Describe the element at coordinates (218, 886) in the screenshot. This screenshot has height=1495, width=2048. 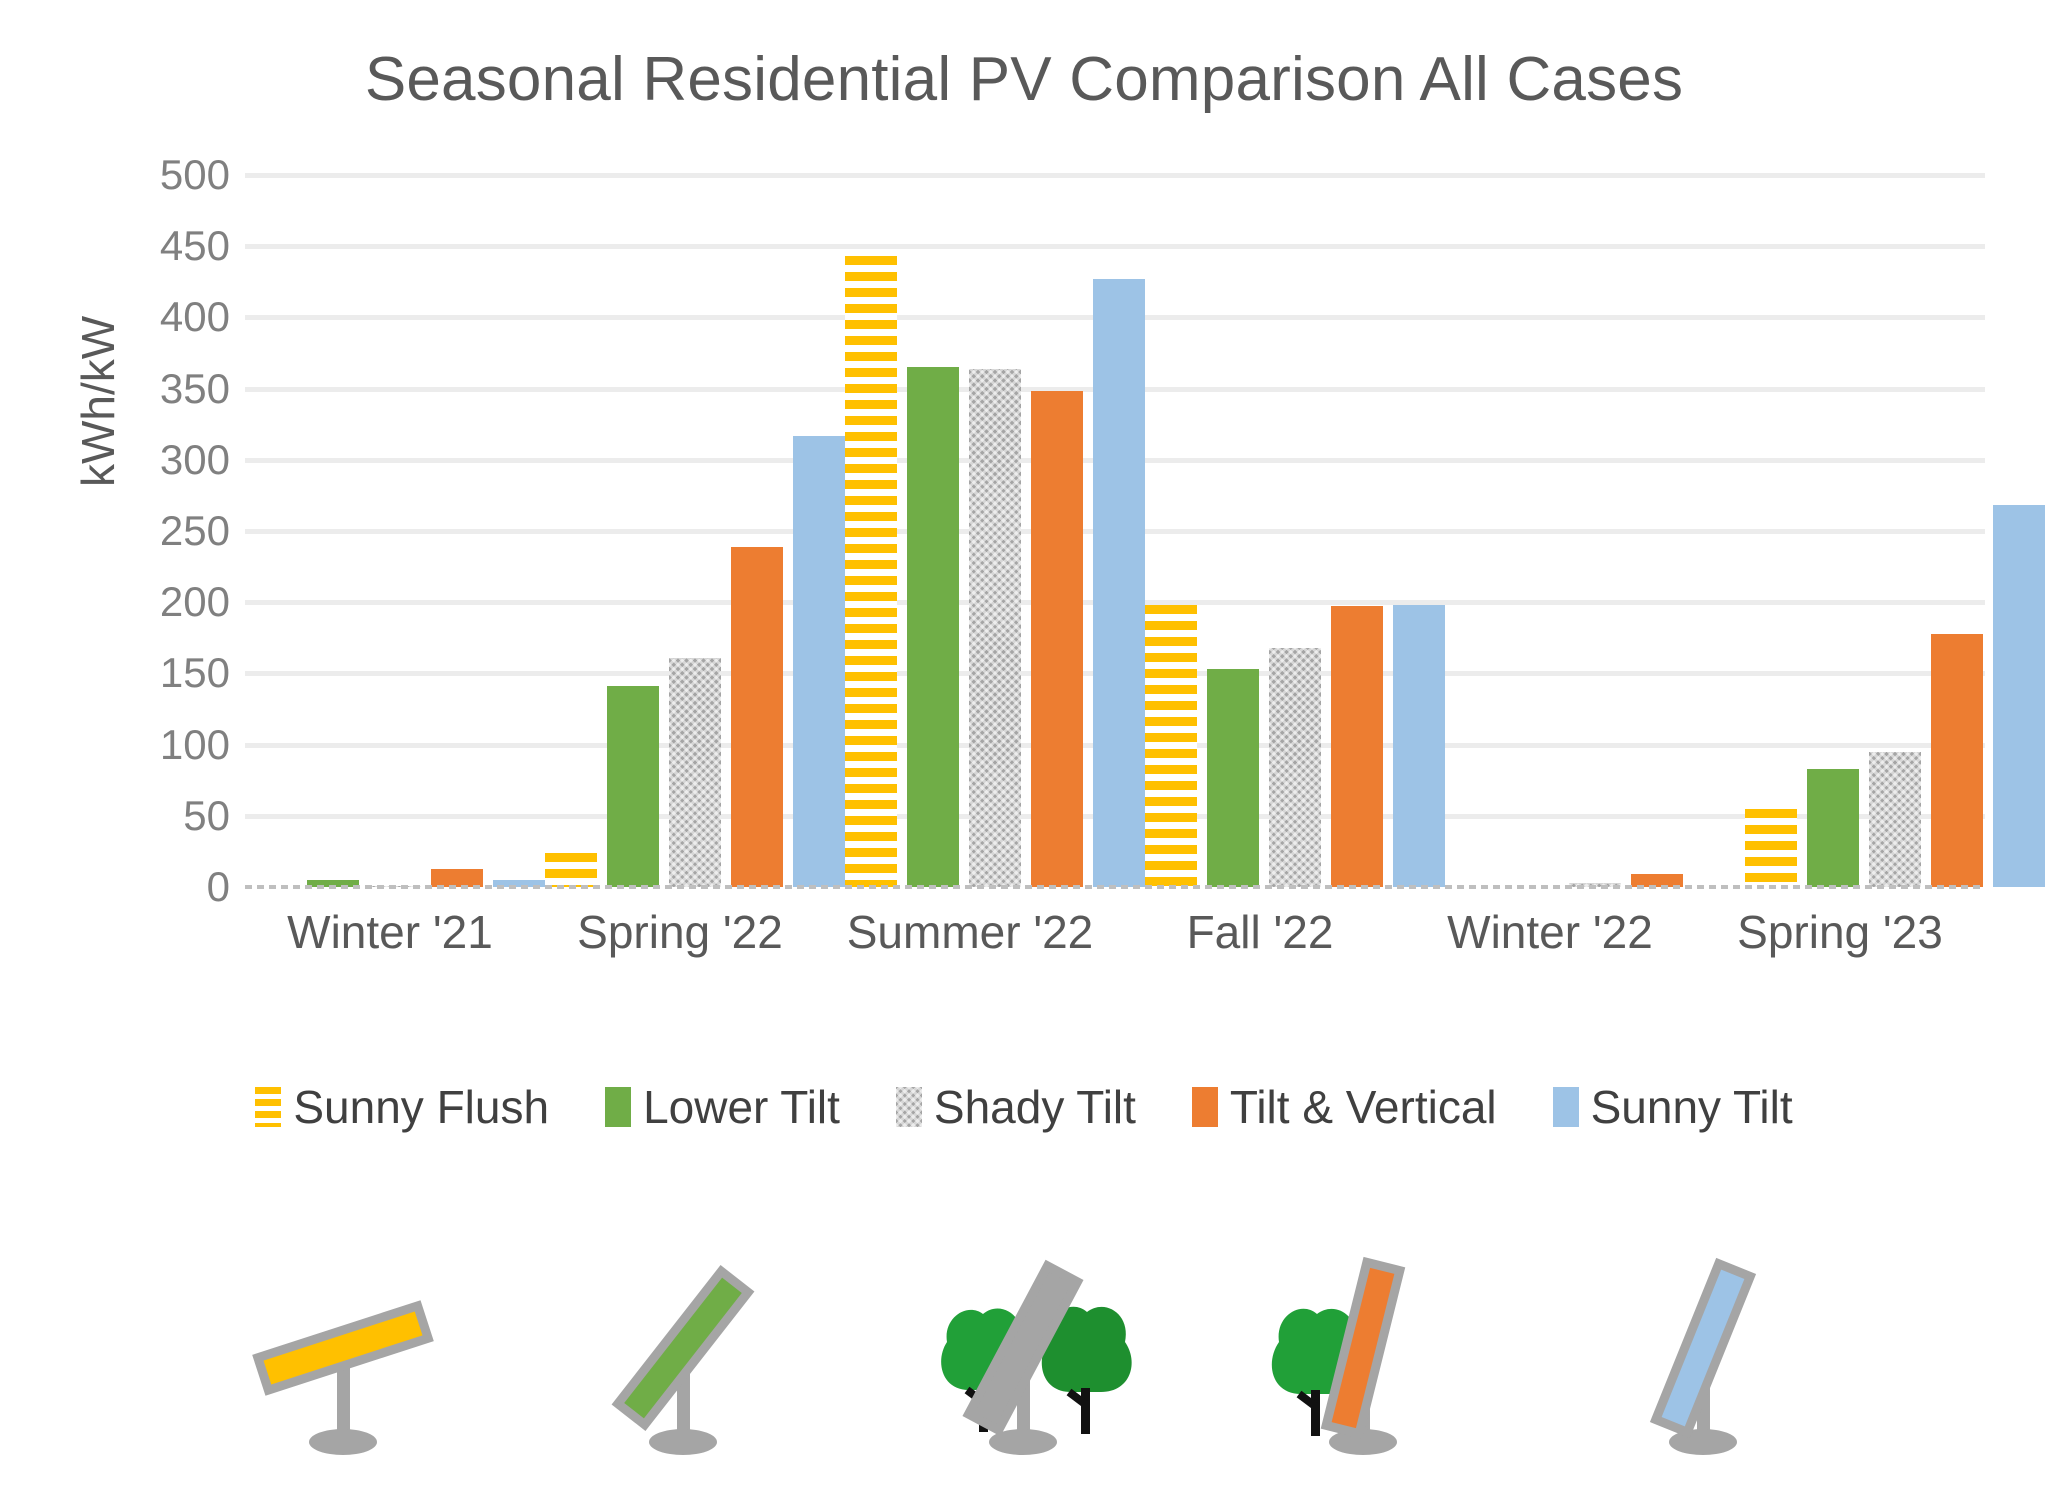
I see `y-tick-label: 0` at that location.